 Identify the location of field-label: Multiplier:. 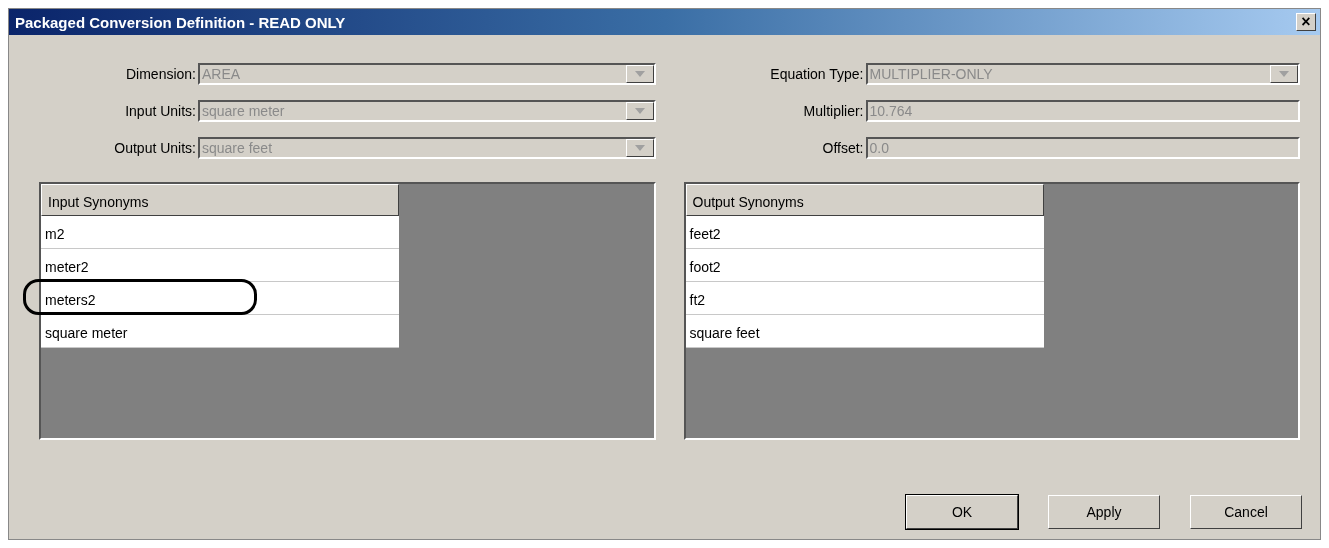
(833, 111).